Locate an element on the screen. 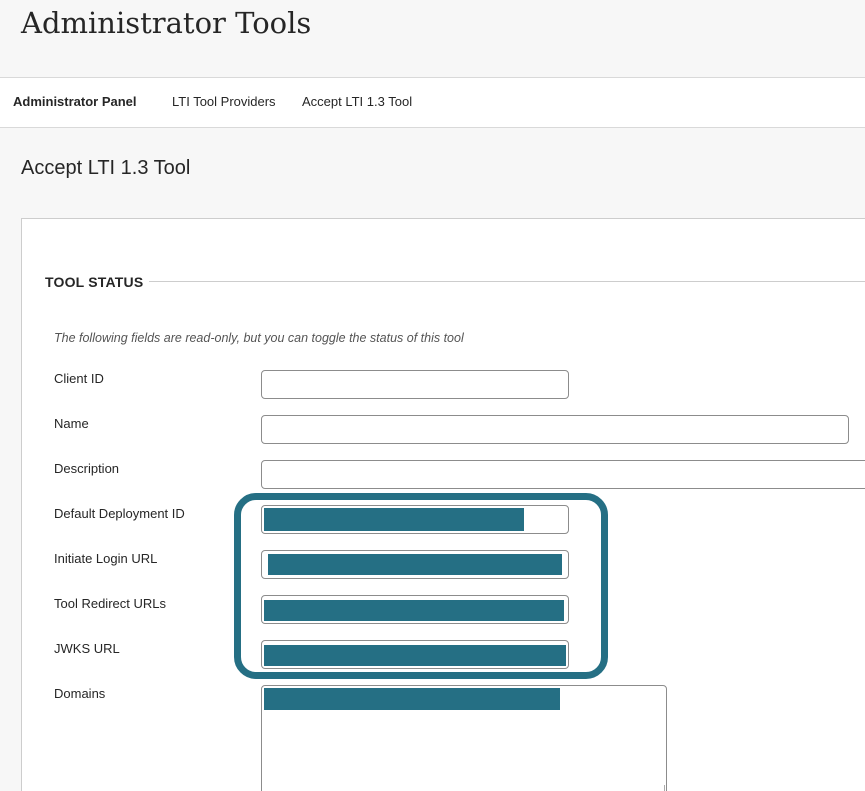 The width and height of the screenshot is (865, 791). initiate-login-url-field is located at coordinates (415, 564).